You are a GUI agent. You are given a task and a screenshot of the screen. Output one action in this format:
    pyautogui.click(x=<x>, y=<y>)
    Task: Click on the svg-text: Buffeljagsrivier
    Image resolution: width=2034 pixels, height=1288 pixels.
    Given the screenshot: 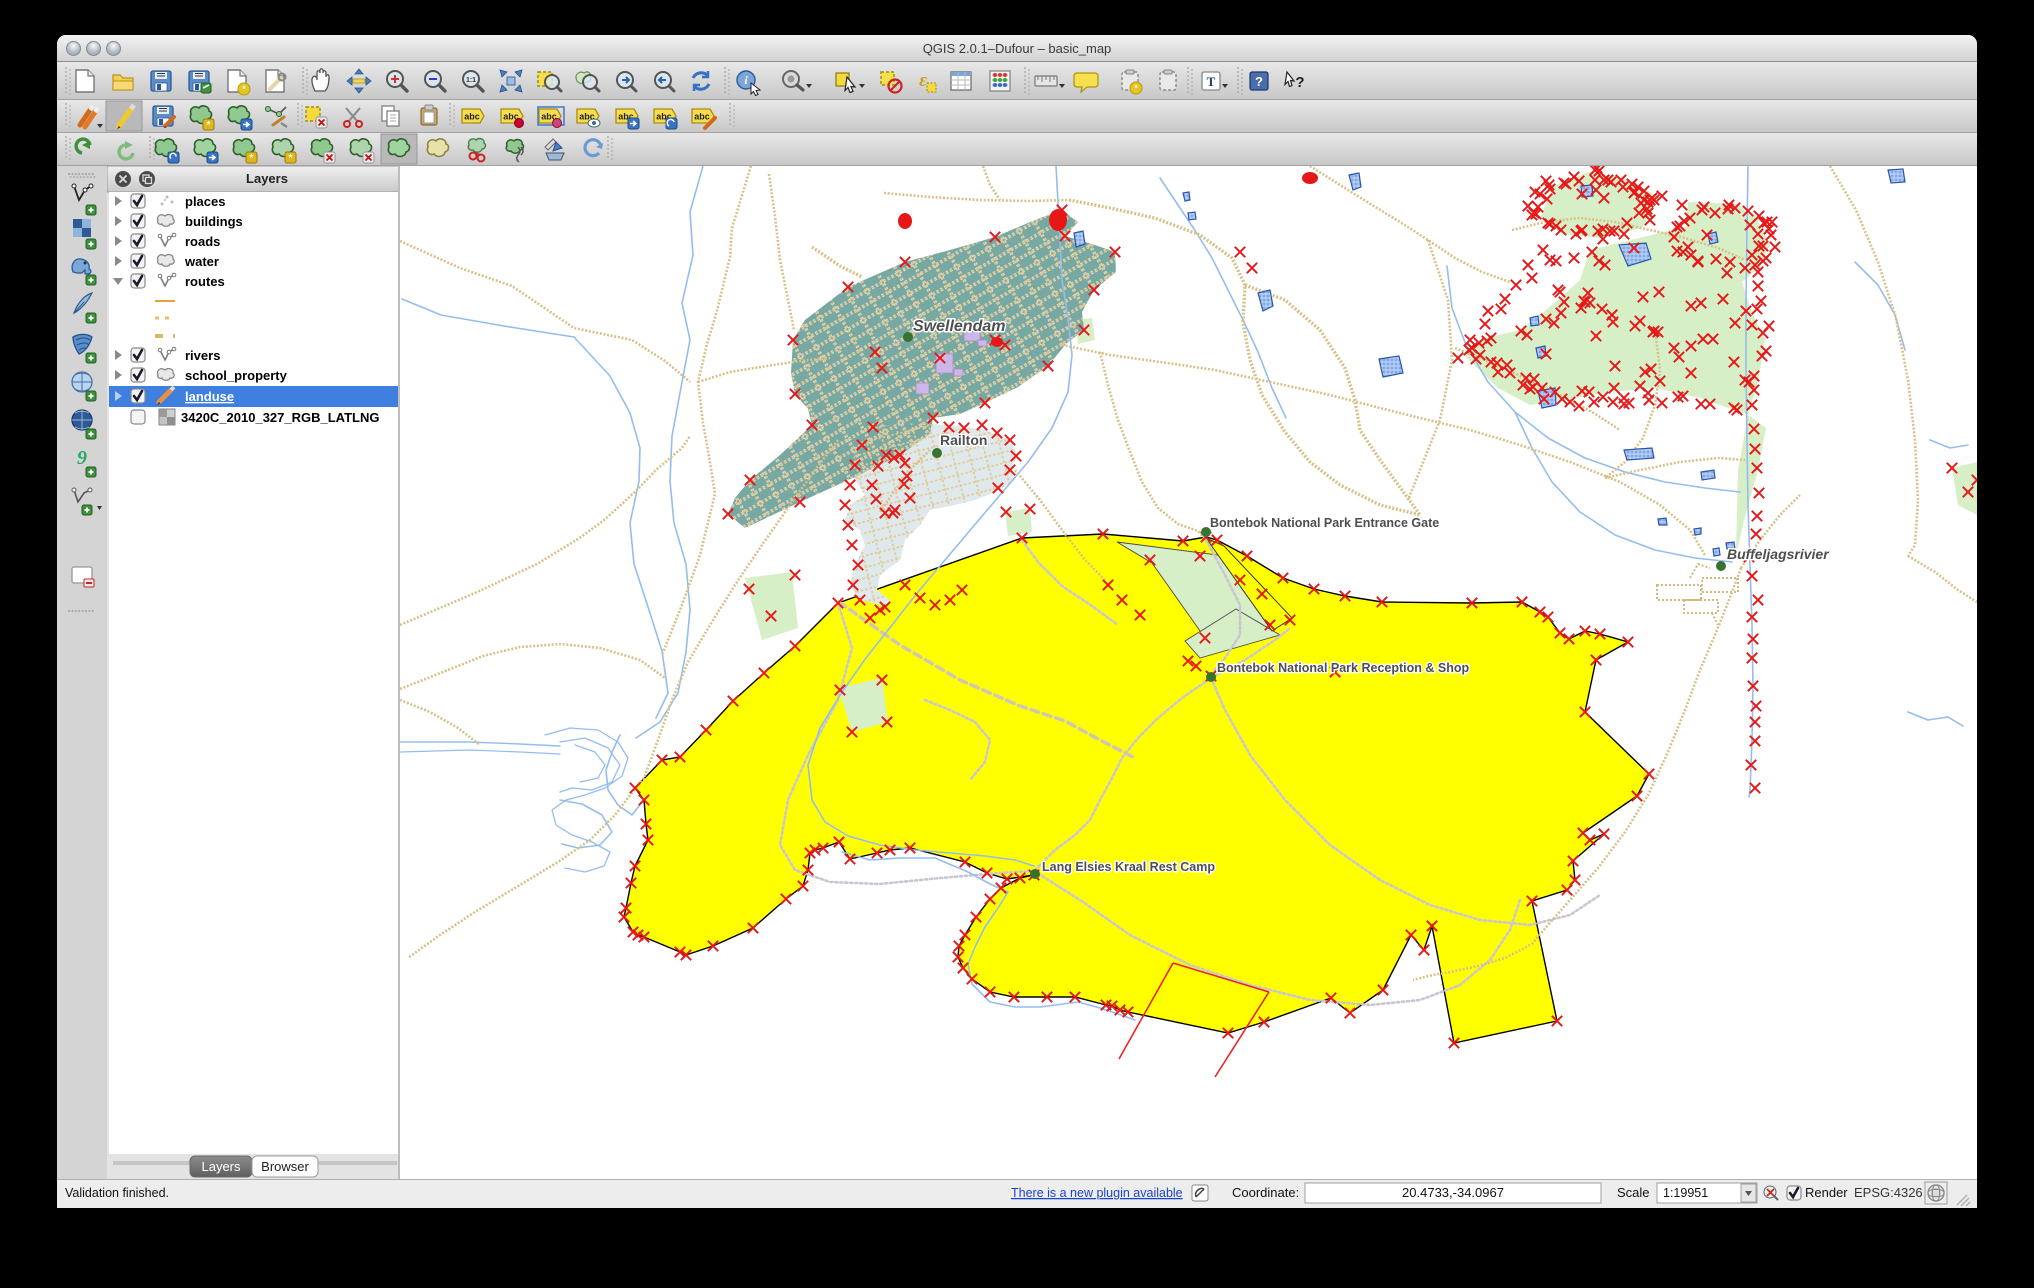 What is the action you would take?
    pyautogui.click(x=1778, y=554)
    